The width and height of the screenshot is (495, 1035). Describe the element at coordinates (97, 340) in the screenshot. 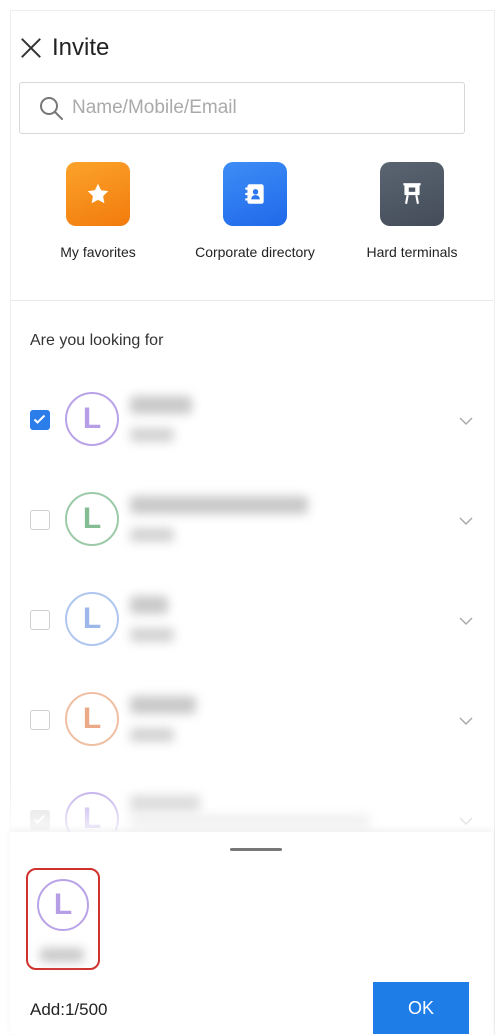

I see `suggestions-heading: Are you looking for` at that location.